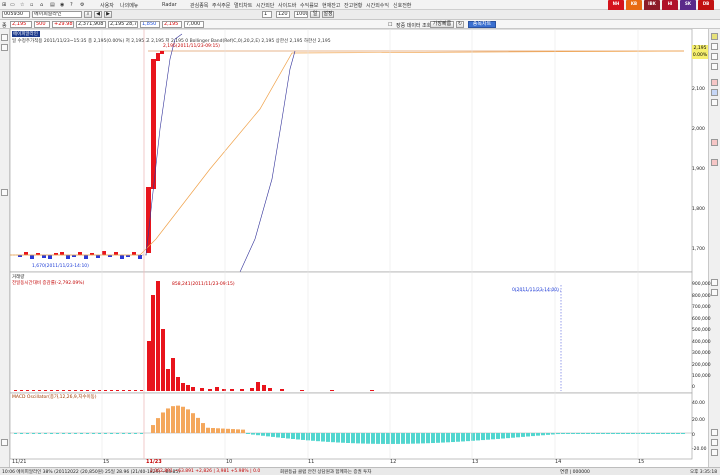 This screenshot has width=720, height=475. I want to click on tab-stock-chart: 종목차트, so click(482, 24).